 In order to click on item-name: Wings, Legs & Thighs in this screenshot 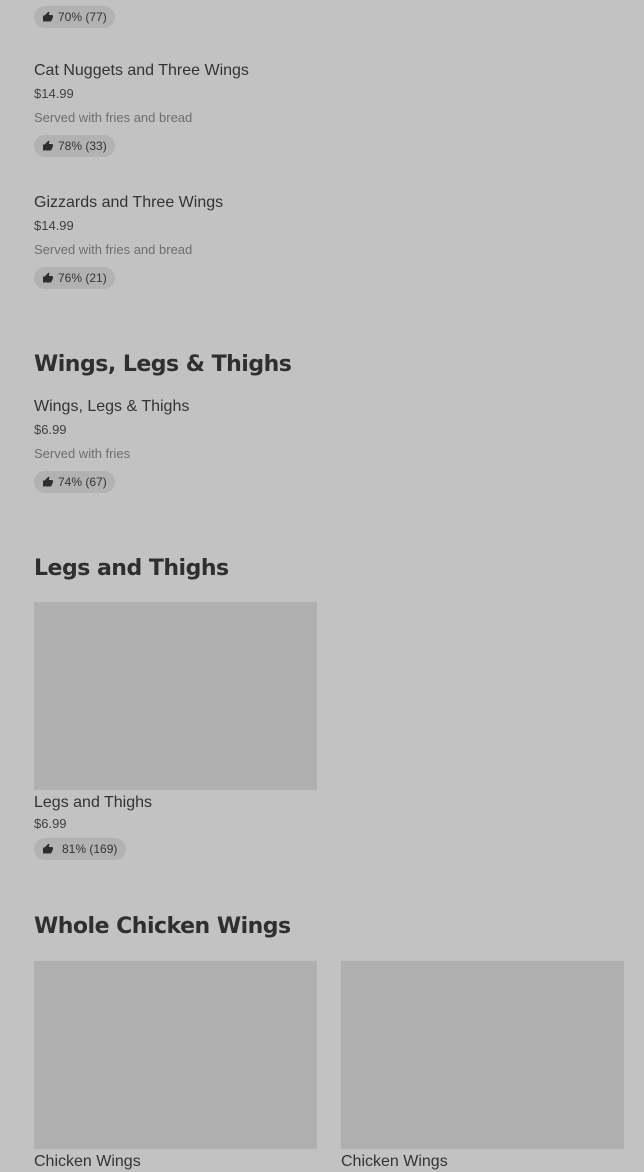, I will do `click(112, 406)`.